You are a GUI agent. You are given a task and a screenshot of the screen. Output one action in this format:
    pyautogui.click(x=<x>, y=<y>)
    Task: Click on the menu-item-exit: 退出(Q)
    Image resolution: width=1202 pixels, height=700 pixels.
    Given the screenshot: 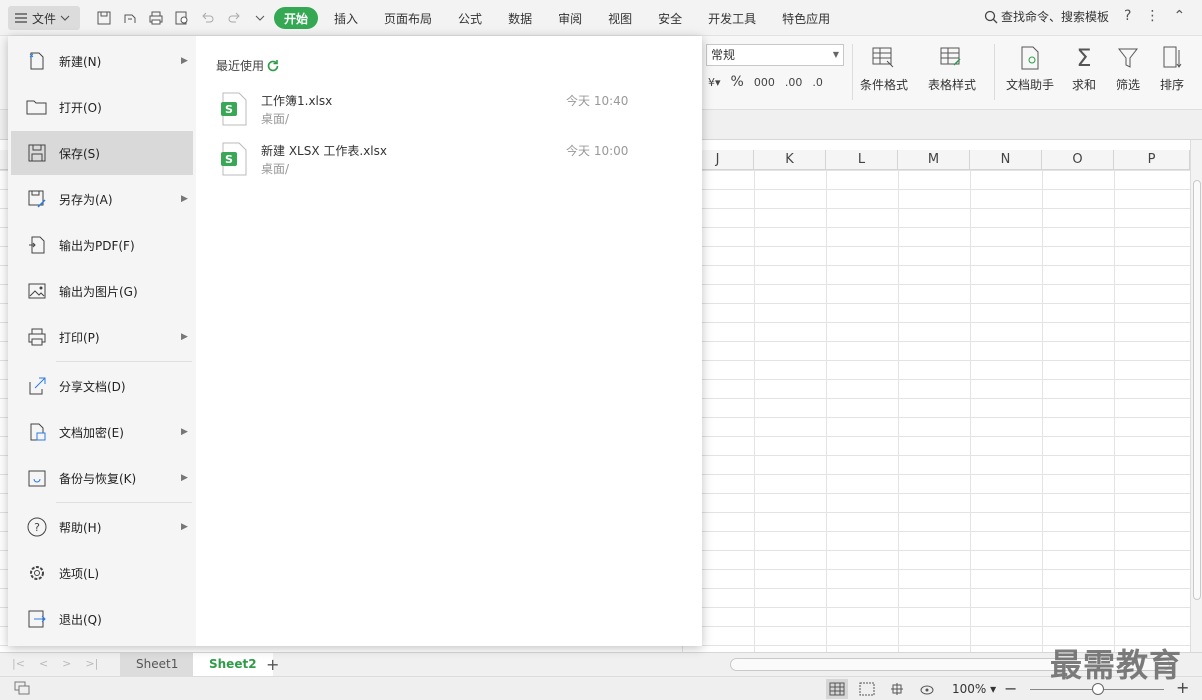 What is the action you would take?
    pyautogui.click(x=102, y=619)
    